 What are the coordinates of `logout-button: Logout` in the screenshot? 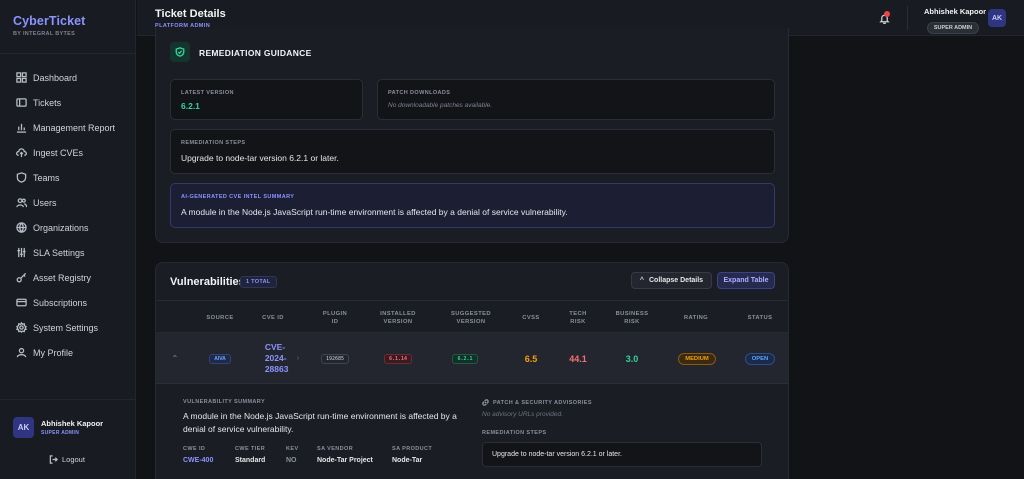 It's located at (67, 459).